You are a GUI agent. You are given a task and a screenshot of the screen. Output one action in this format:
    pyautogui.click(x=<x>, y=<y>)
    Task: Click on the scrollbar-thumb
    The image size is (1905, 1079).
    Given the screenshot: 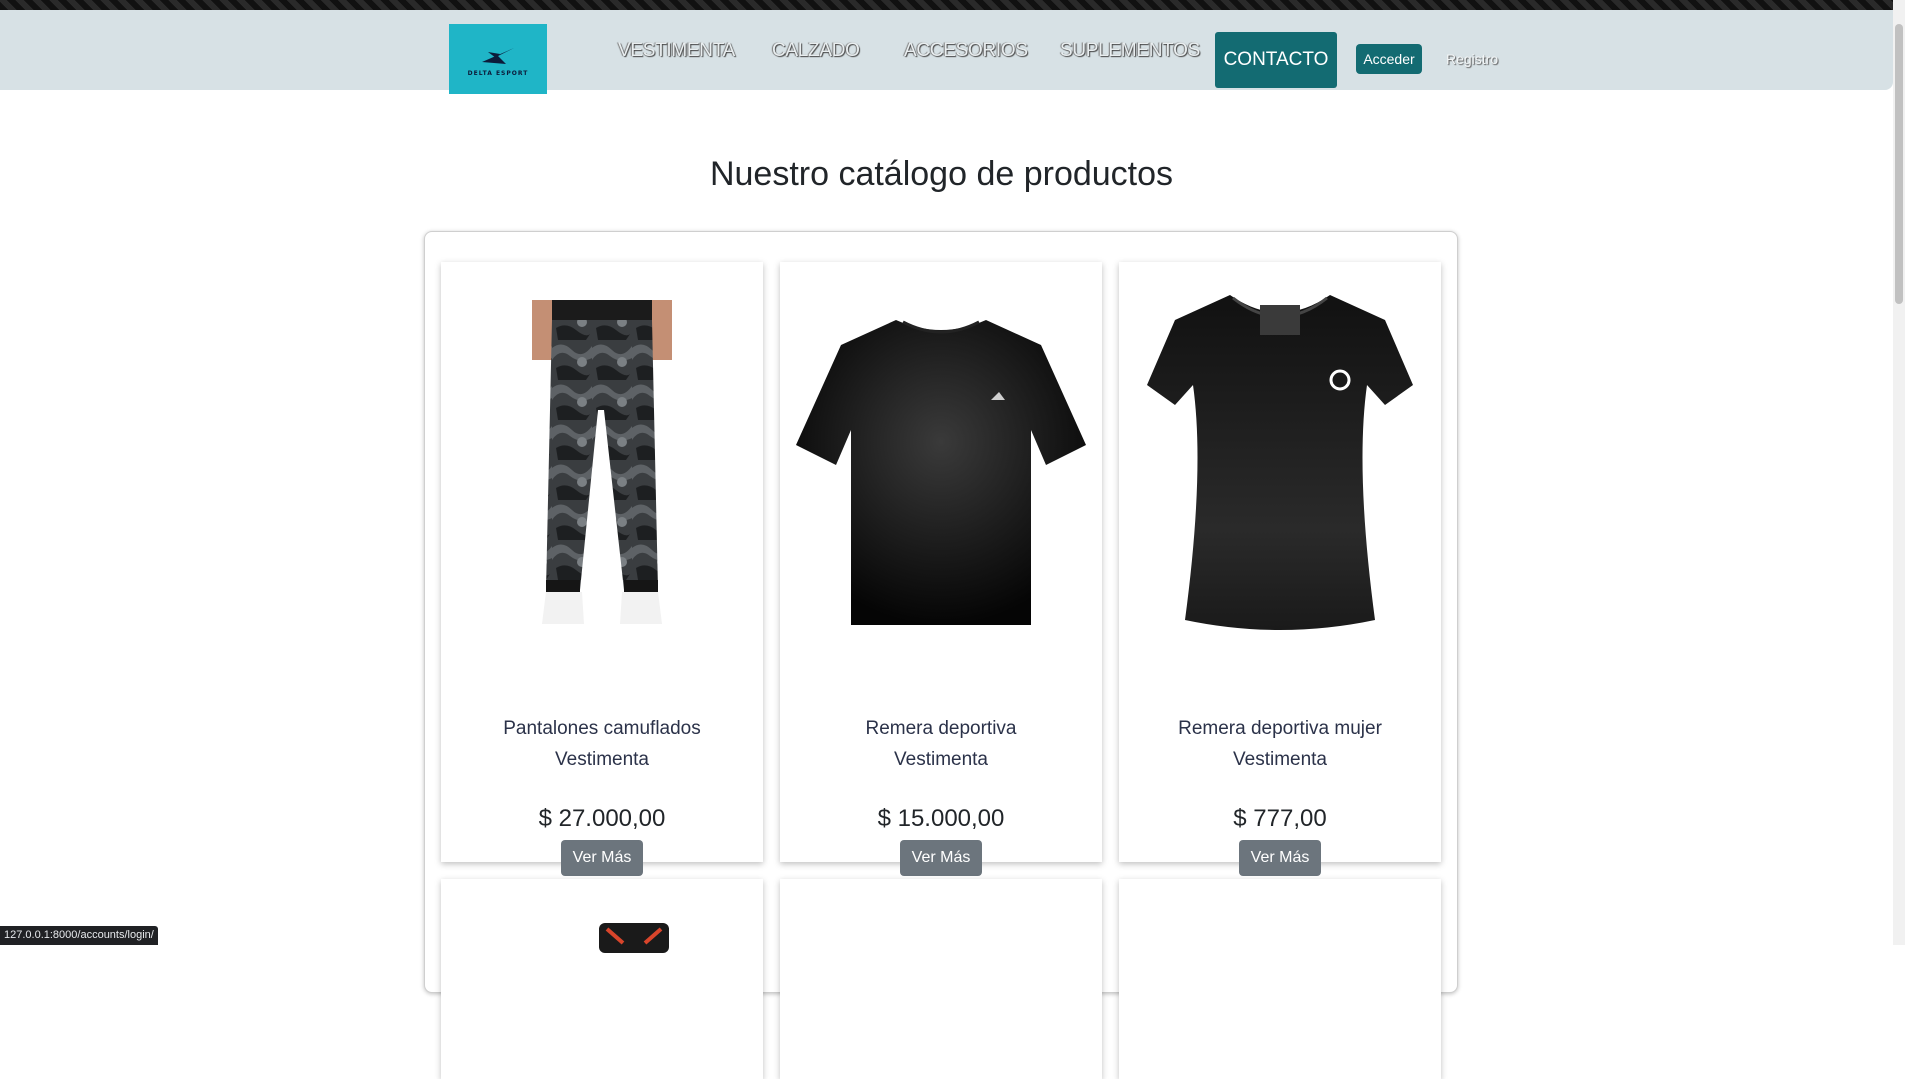 What is the action you would take?
    pyautogui.click(x=1899, y=164)
    